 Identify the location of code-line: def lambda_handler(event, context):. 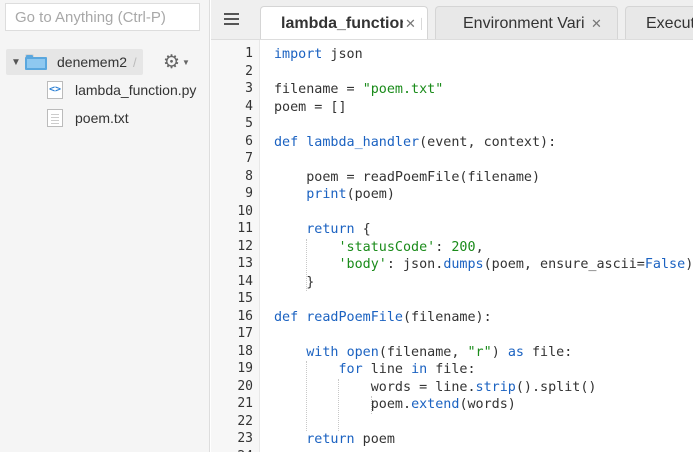
(415, 142).